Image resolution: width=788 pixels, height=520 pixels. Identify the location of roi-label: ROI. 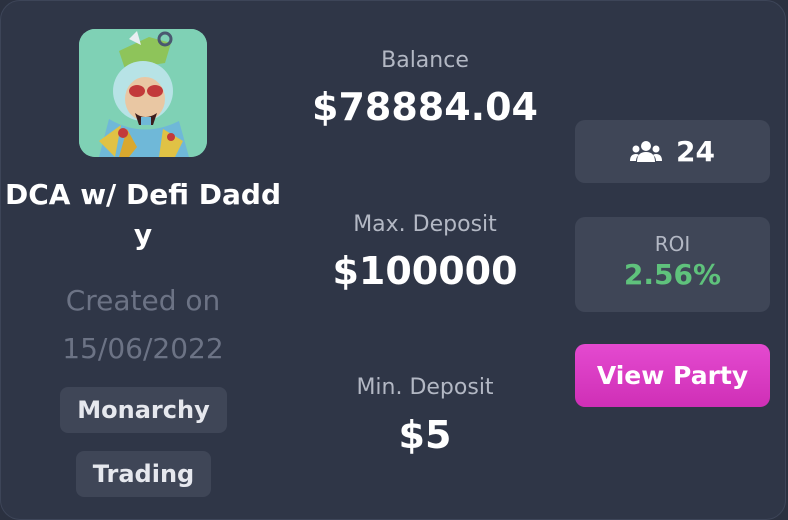
(672, 244).